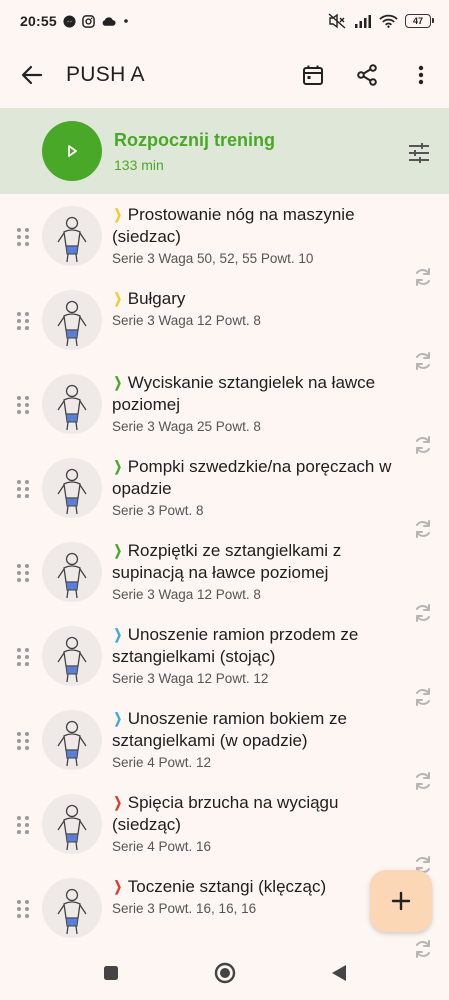  Describe the element at coordinates (252, 477) in the screenshot. I see `exercise-name-text: Pompki szwedzkie/na poręczach w opadzie` at that location.